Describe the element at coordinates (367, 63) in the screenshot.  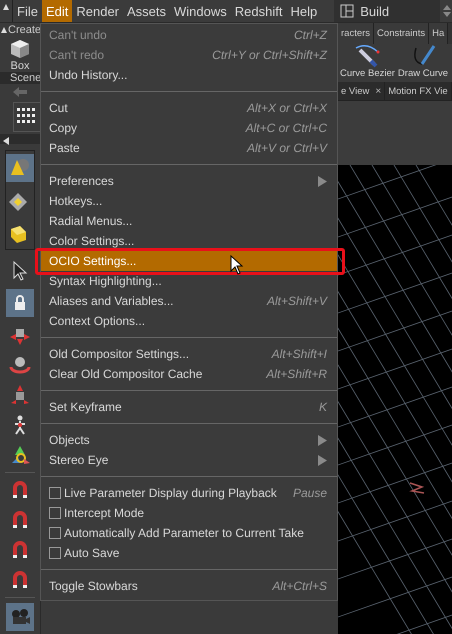
I see `shelf-tool: Curve Bezier` at that location.